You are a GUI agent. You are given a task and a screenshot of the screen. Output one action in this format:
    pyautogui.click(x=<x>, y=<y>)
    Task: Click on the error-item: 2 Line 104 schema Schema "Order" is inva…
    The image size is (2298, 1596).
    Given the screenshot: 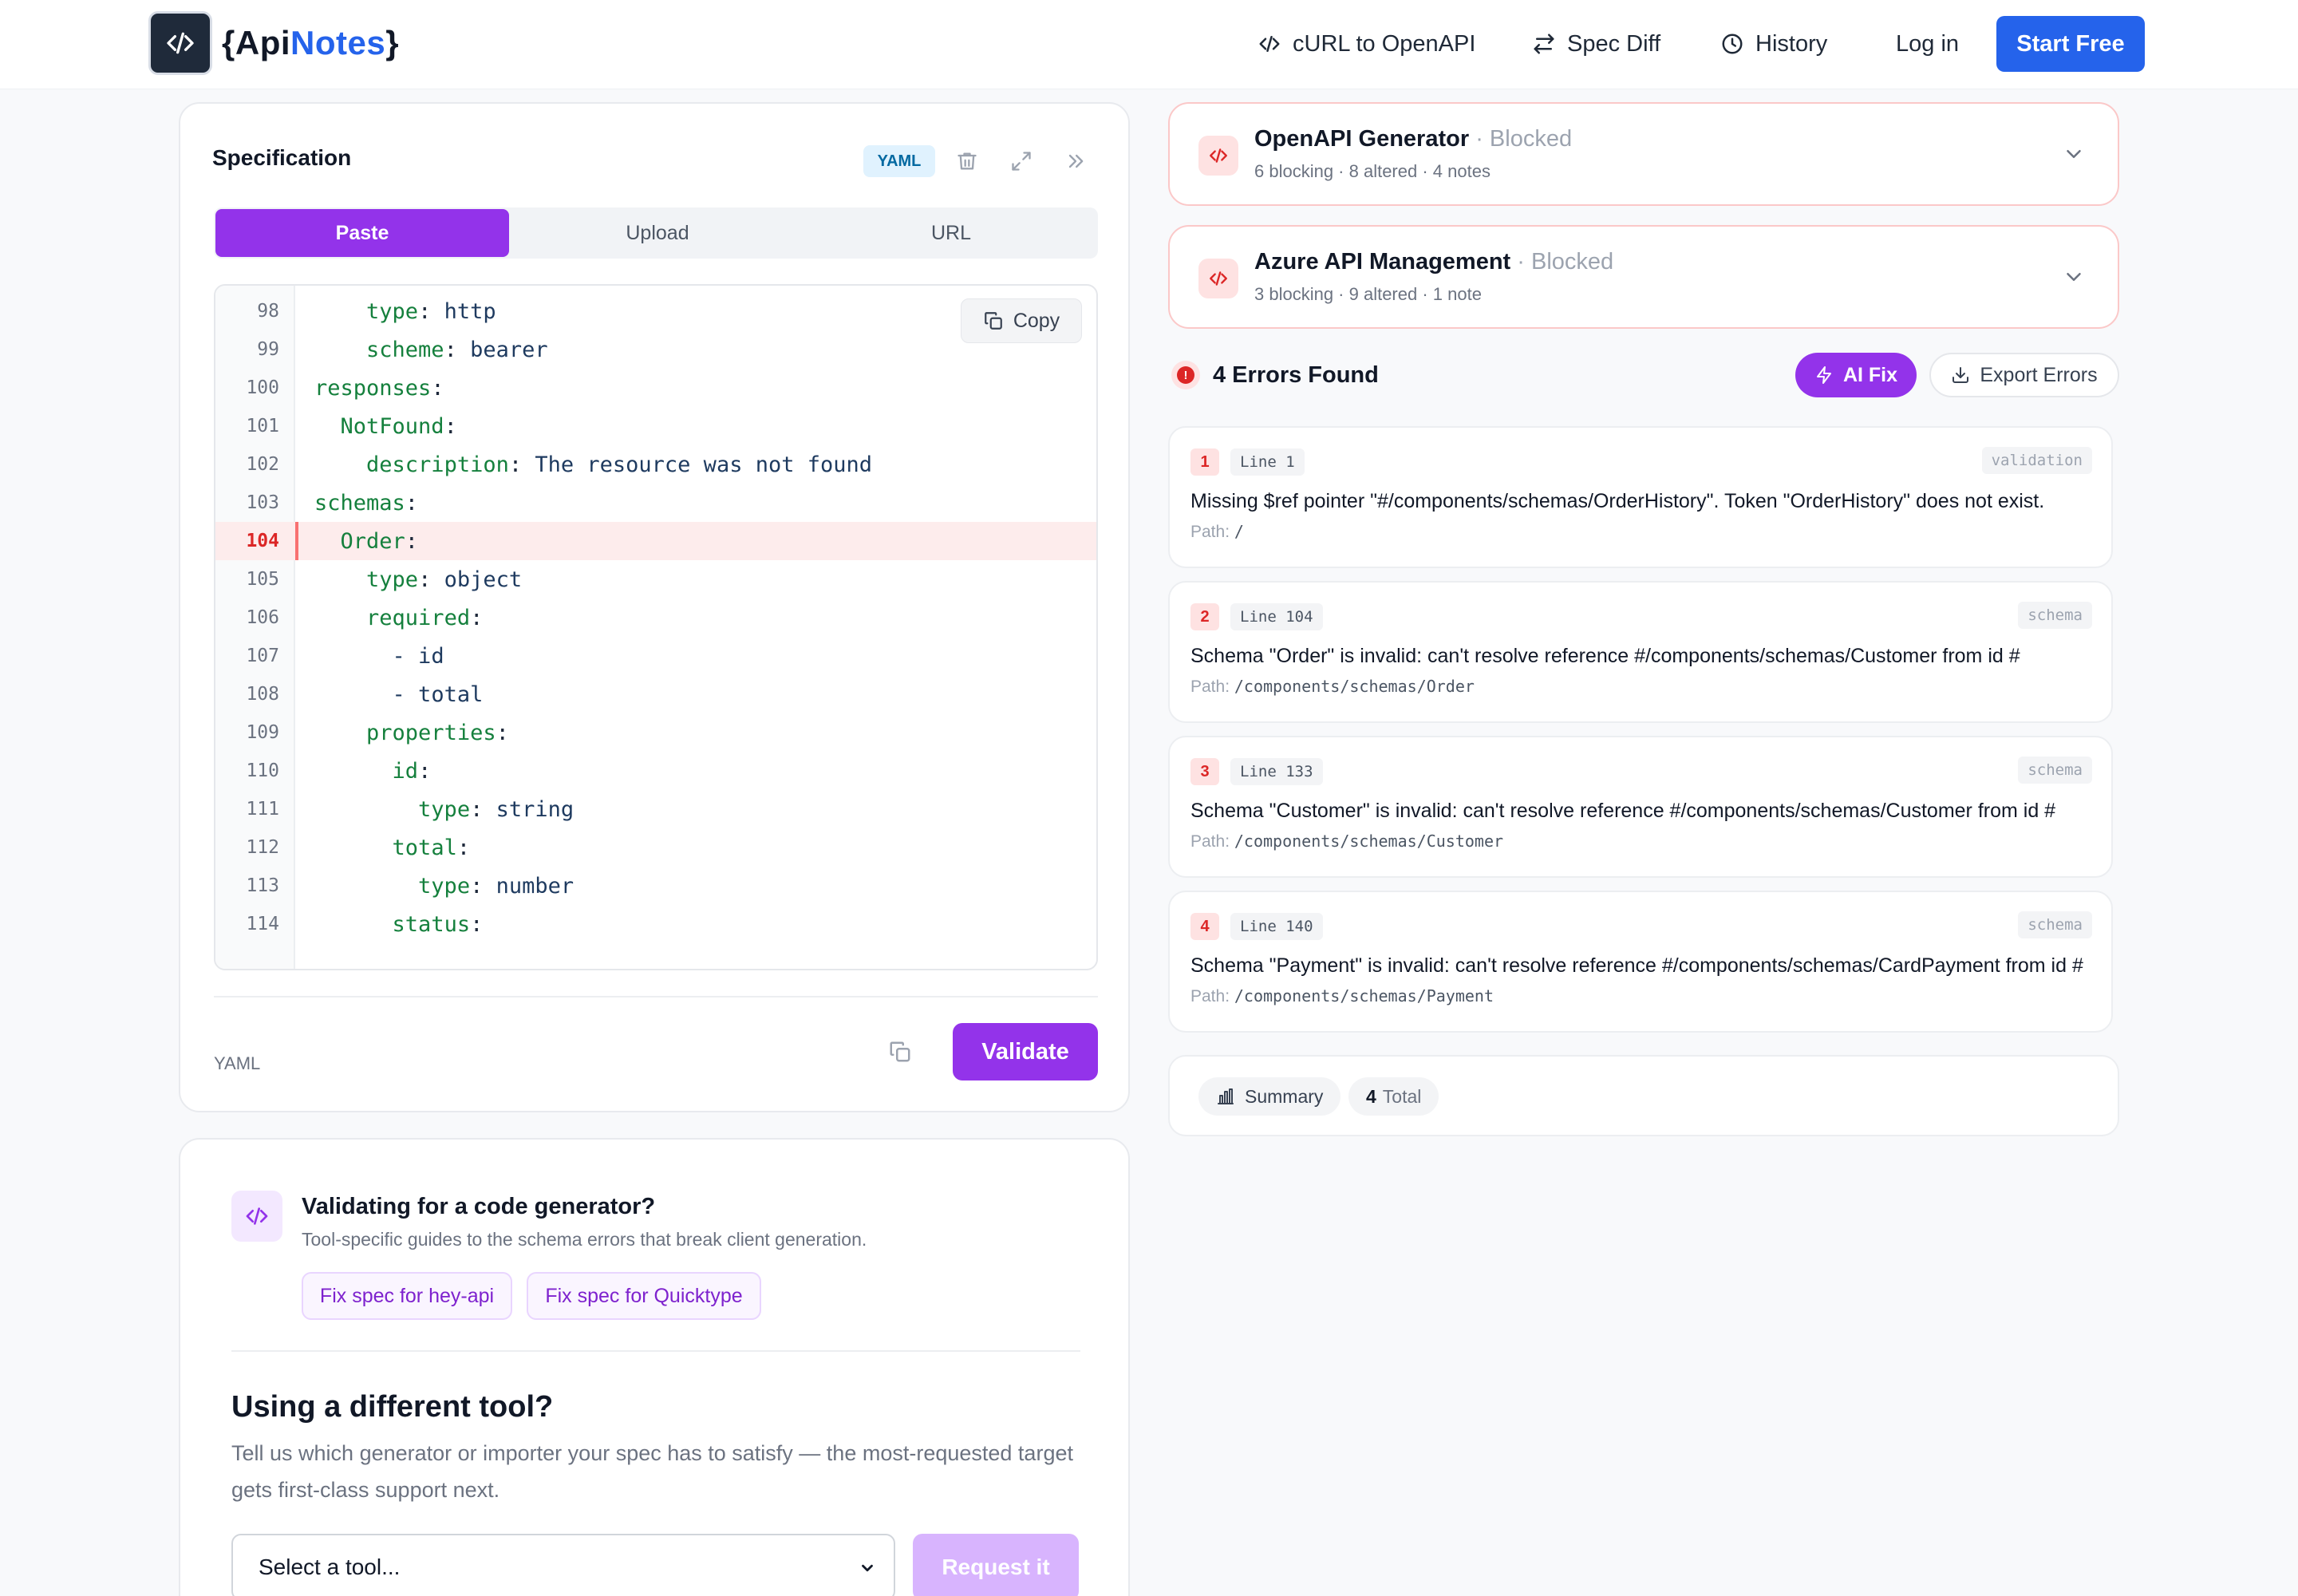 What is the action you would take?
    pyautogui.click(x=1641, y=652)
    